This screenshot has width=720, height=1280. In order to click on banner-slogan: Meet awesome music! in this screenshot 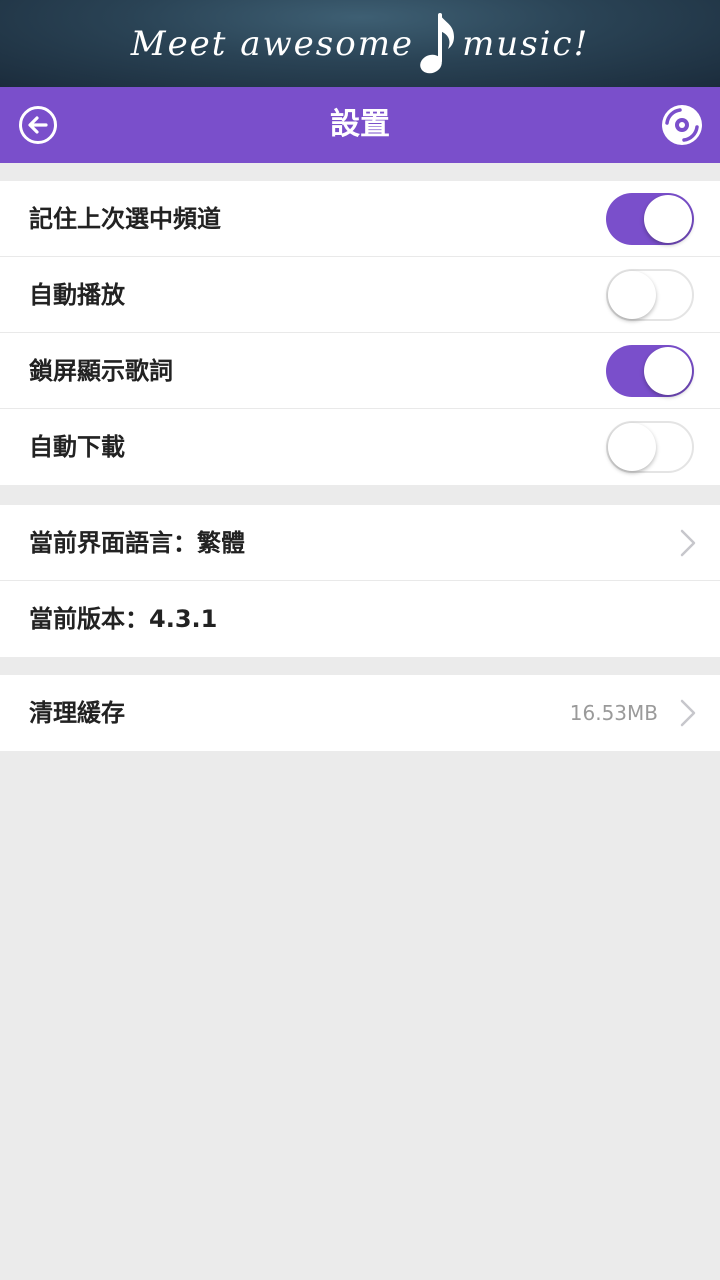, I will do `click(360, 43)`.